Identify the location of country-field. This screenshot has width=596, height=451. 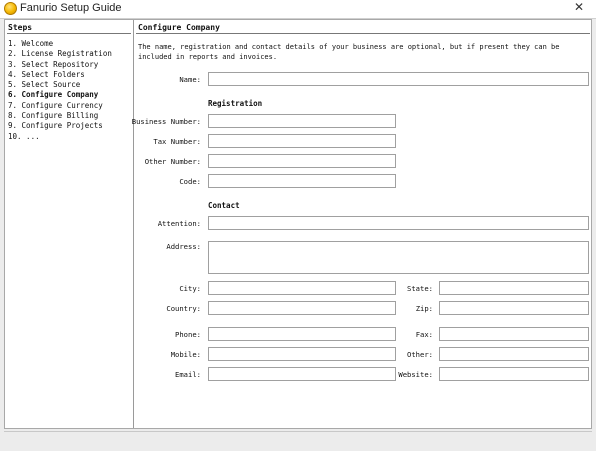
(302, 308).